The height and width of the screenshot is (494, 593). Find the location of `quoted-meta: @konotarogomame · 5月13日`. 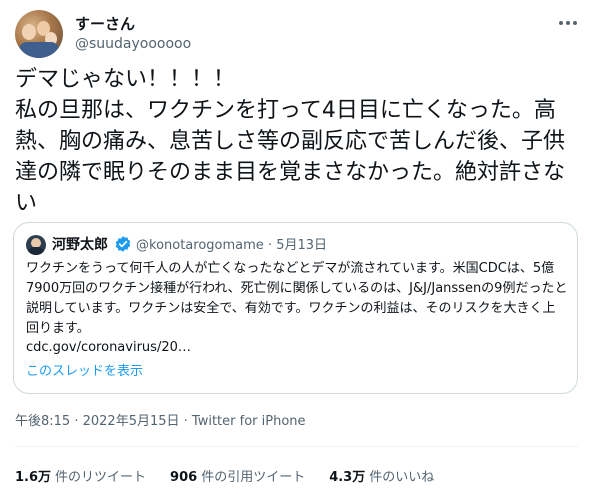

quoted-meta: @konotarogomame · 5月13日 is located at coordinates (231, 243).